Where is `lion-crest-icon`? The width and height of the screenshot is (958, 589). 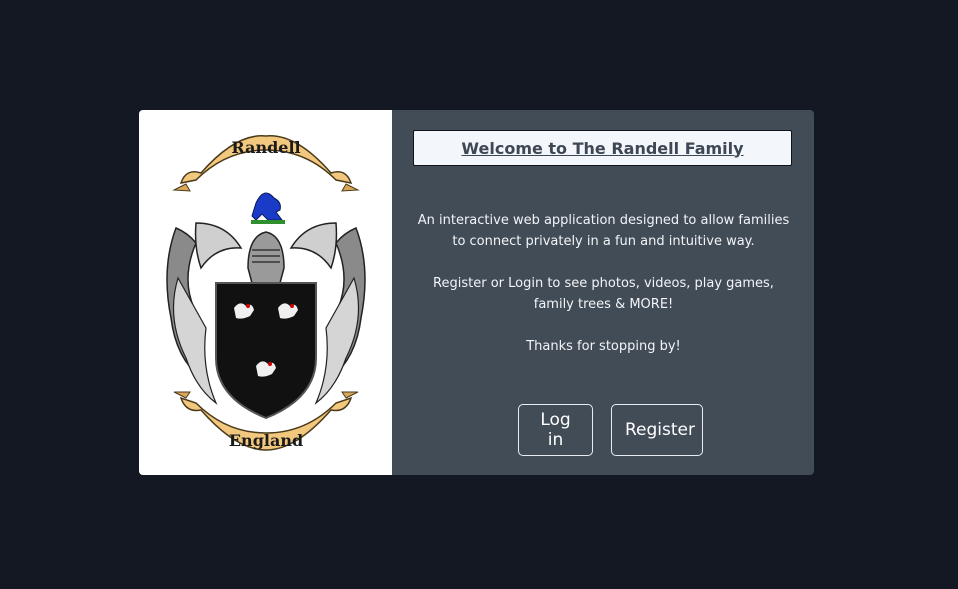
lion-crest-icon is located at coordinates (267, 208).